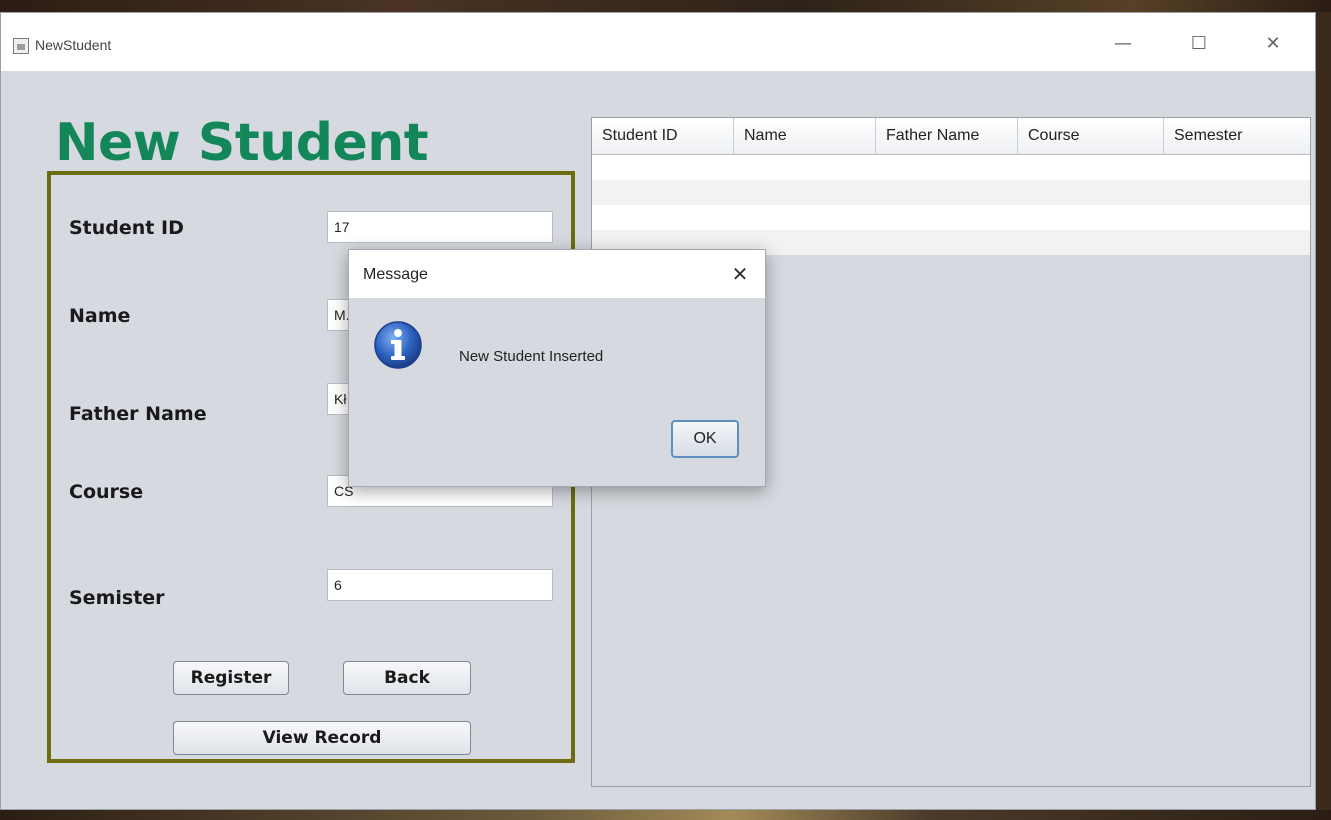  I want to click on desktop-background-top, so click(665, 6).